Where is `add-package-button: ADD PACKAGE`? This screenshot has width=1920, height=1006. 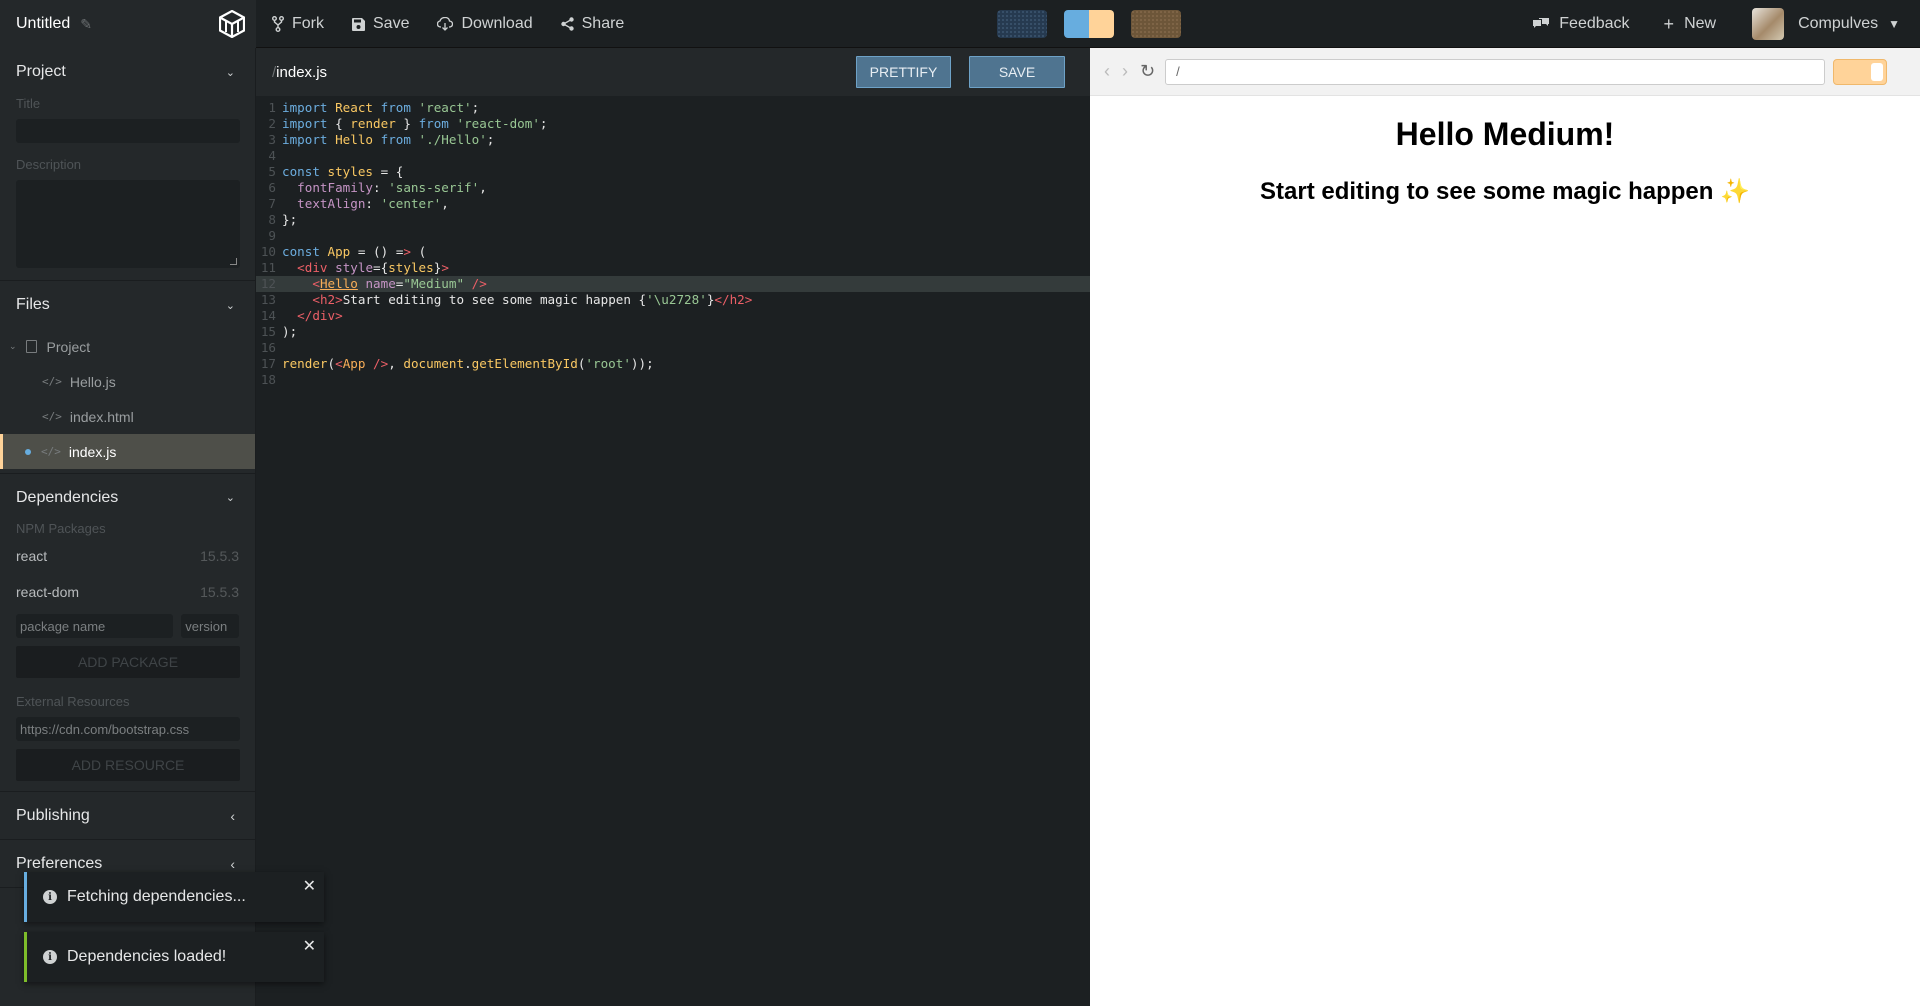 add-package-button: ADD PACKAGE is located at coordinates (128, 662).